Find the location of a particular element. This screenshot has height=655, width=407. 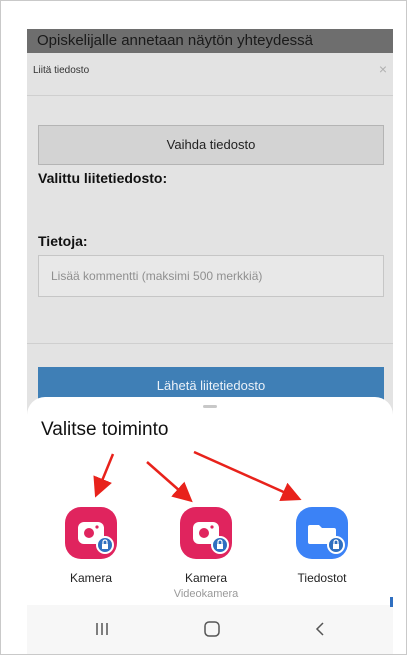

app-option-camera: Kamera is located at coordinates (91, 547).